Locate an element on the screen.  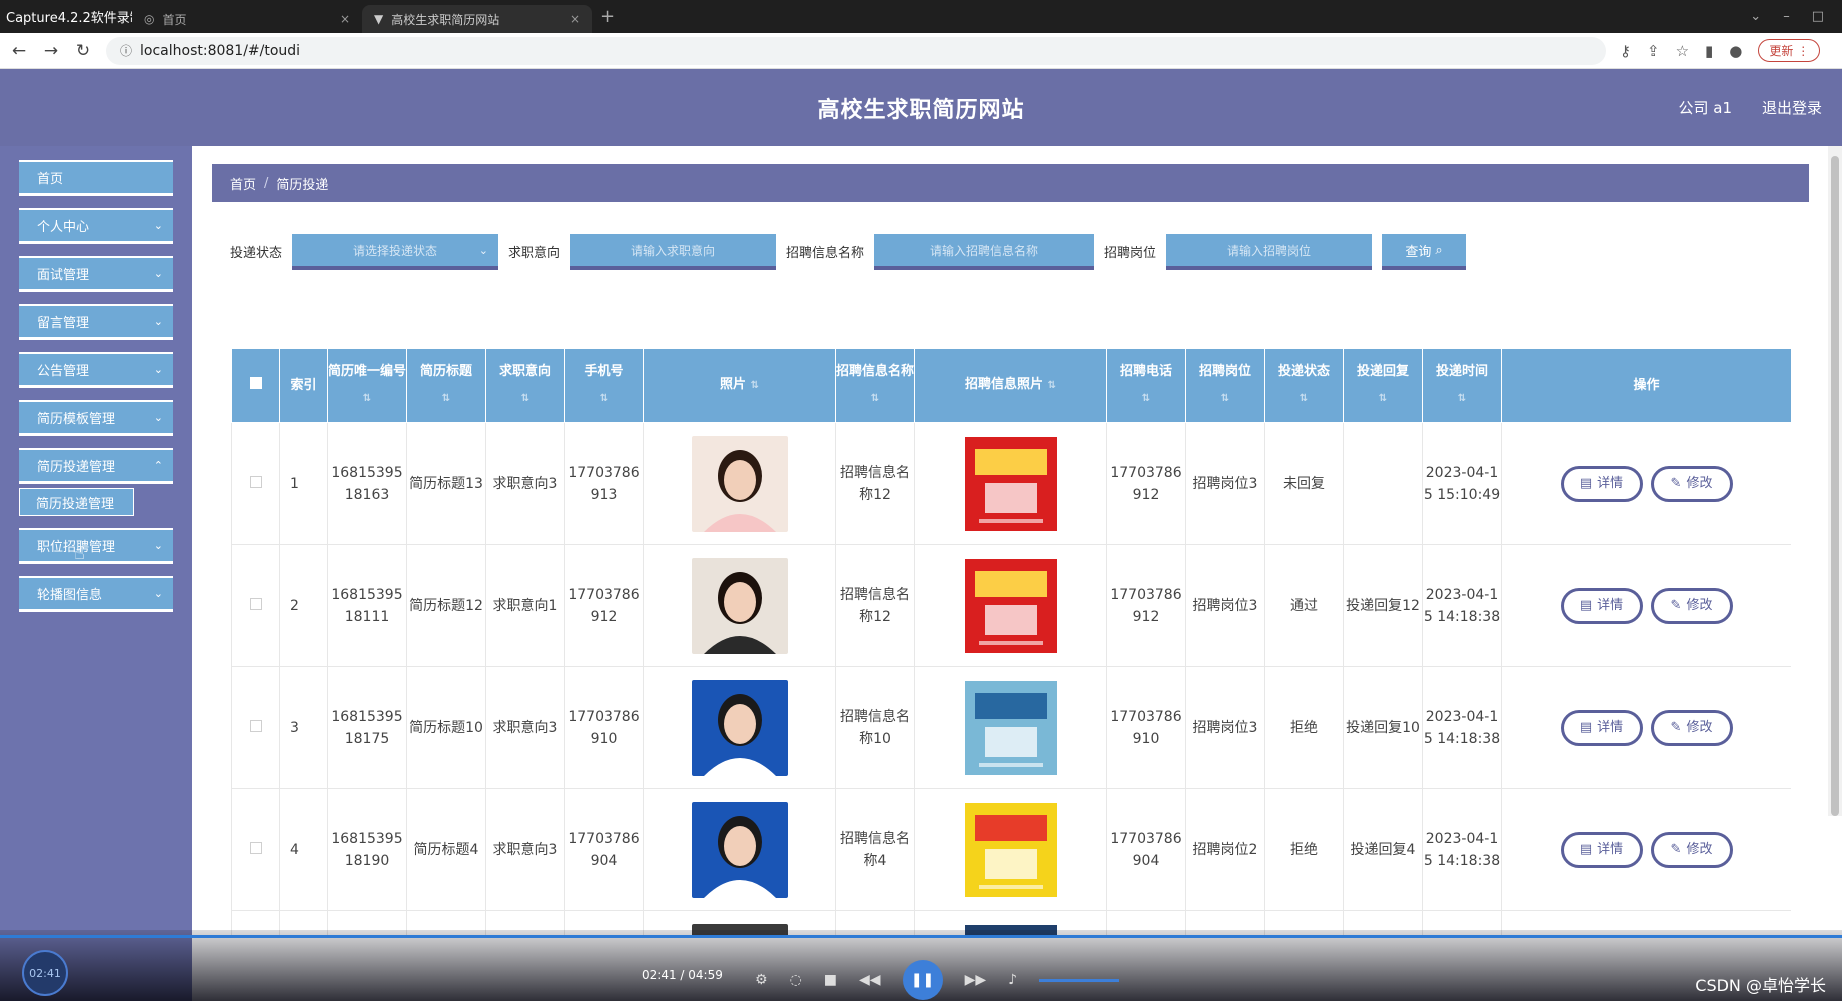
header-recruit-name: 招聘信息名称 ⇅ is located at coordinates (875, 385).